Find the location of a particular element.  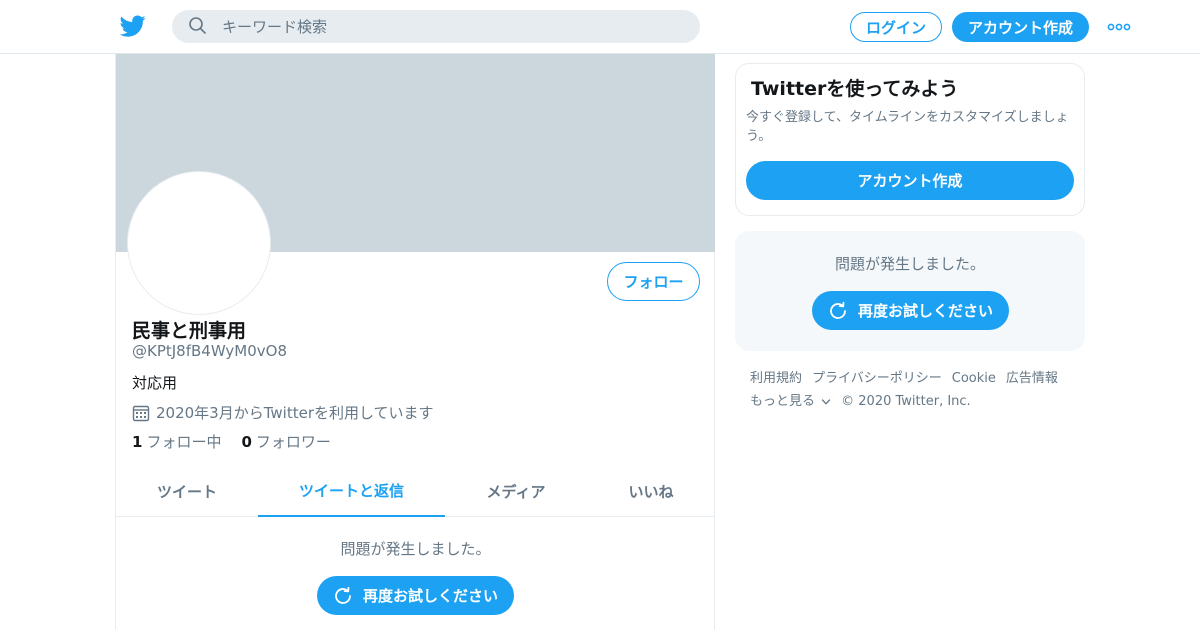

tab-likes: いいね is located at coordinates (651, 491).